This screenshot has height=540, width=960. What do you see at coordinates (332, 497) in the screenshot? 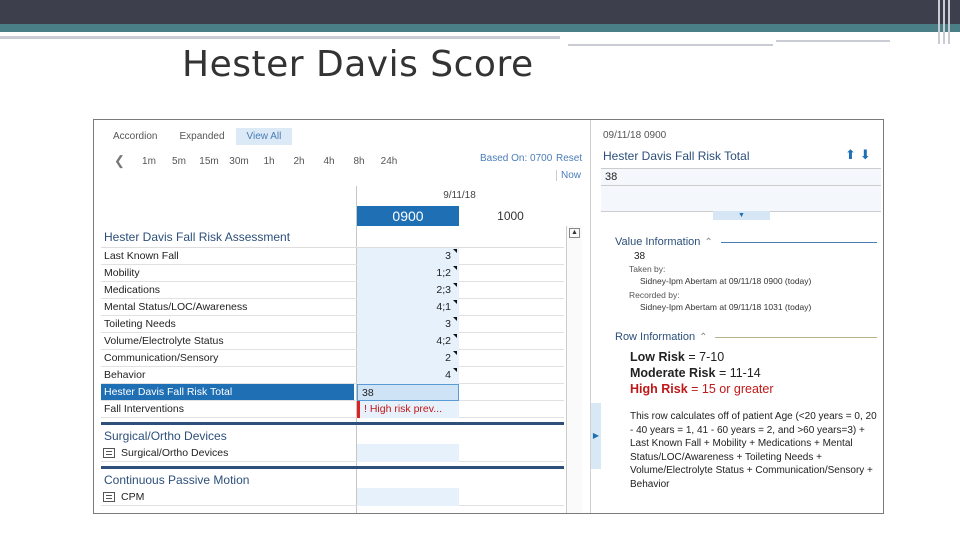
I see `list-item: CPM` at bounding box center [332, 497].